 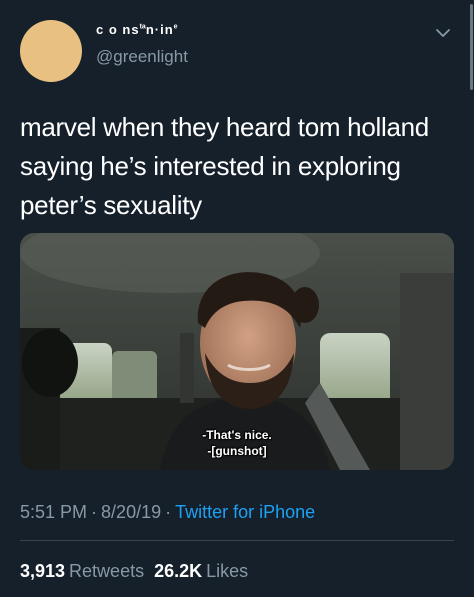 I want to click on tweet-date: 8/20/19, so click(x=131, y=512).